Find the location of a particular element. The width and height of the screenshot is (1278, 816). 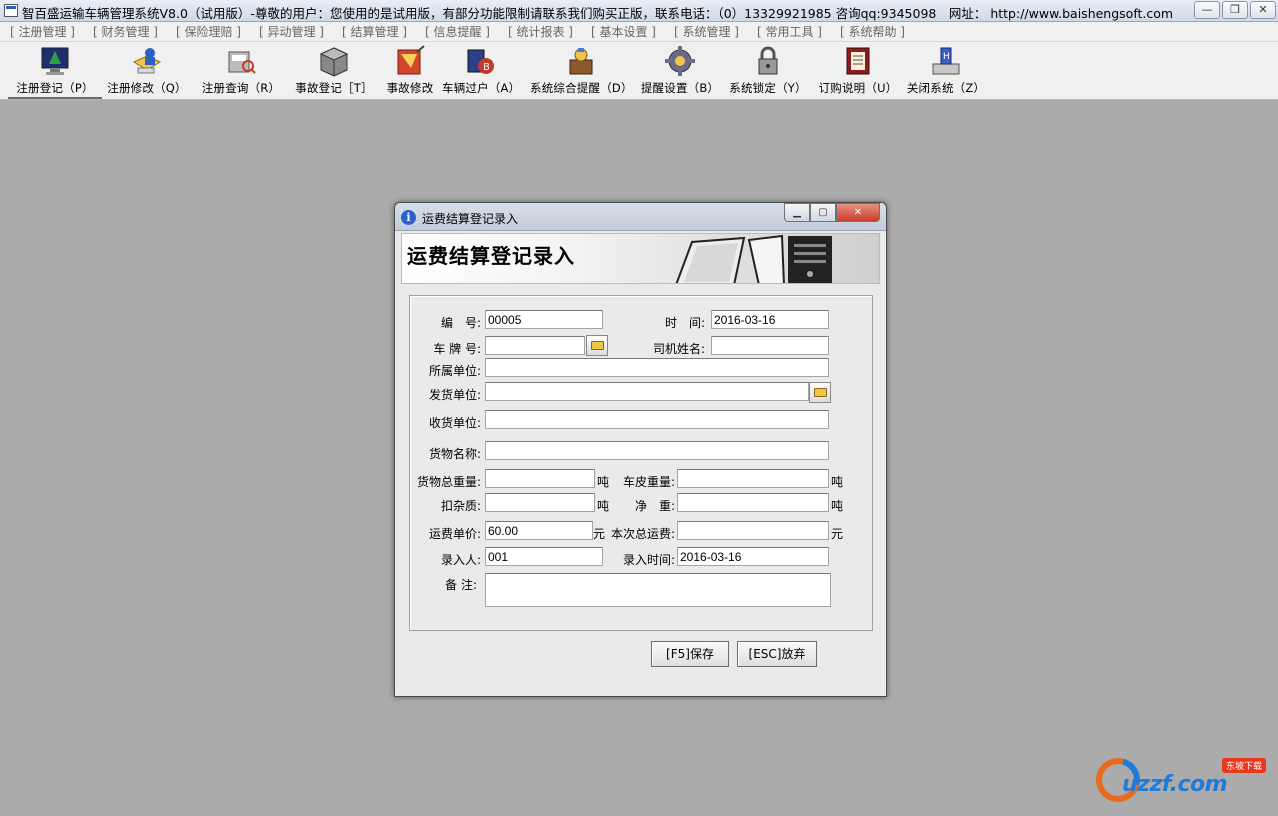

menu-reports: [ 统计报表 ] is located at coordinates (540, 31).